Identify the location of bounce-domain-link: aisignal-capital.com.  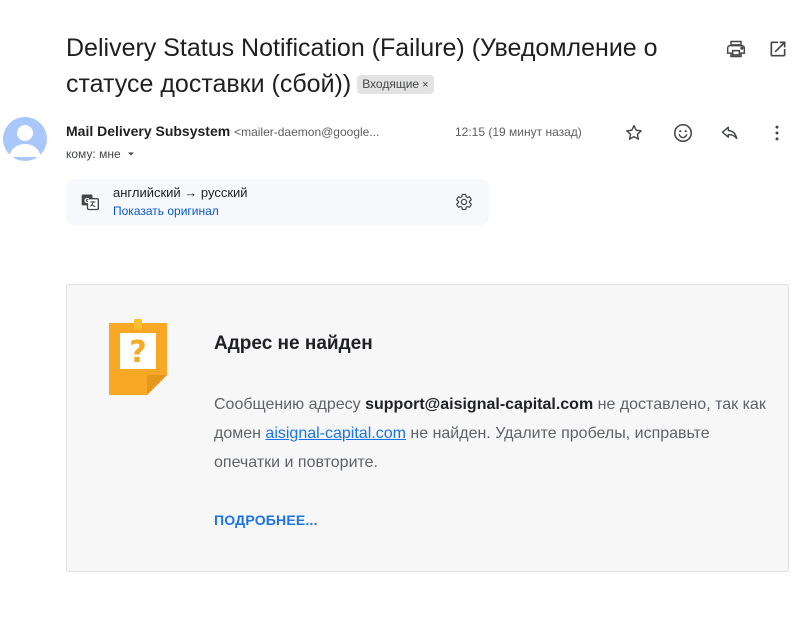
(335, 433).